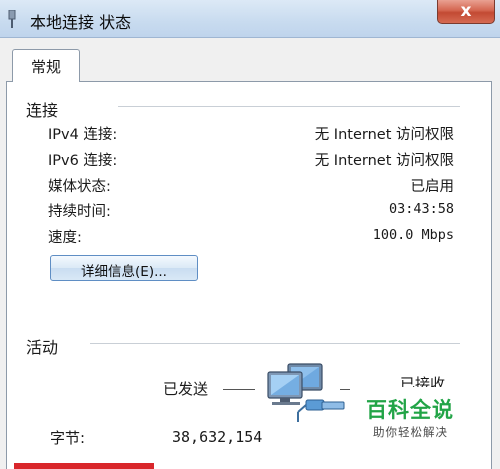 This screenshot has height=469, width=500. Describe the element at coordinates (275, 344) in the screenshot. I see `activity-divider` at that location.